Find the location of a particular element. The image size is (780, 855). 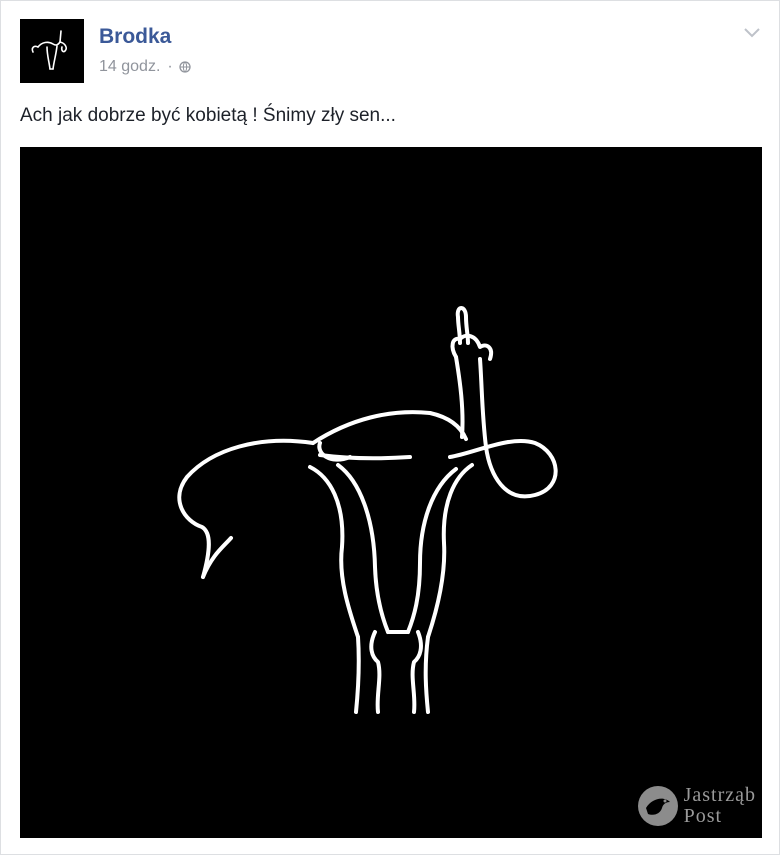

watermark-line-2: Post is located at coordinates (703, 816).